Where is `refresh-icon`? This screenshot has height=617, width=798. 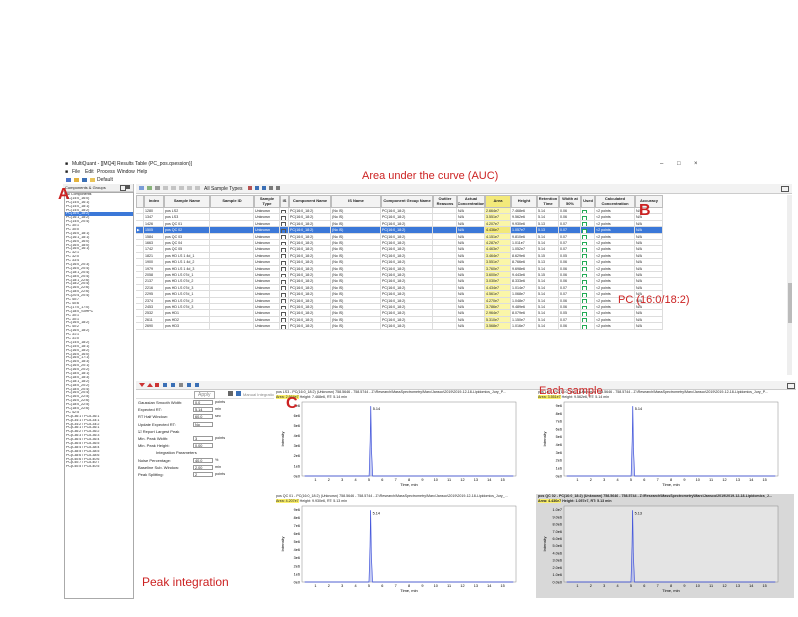
refresh-icon is located at coordinates (257, 188).